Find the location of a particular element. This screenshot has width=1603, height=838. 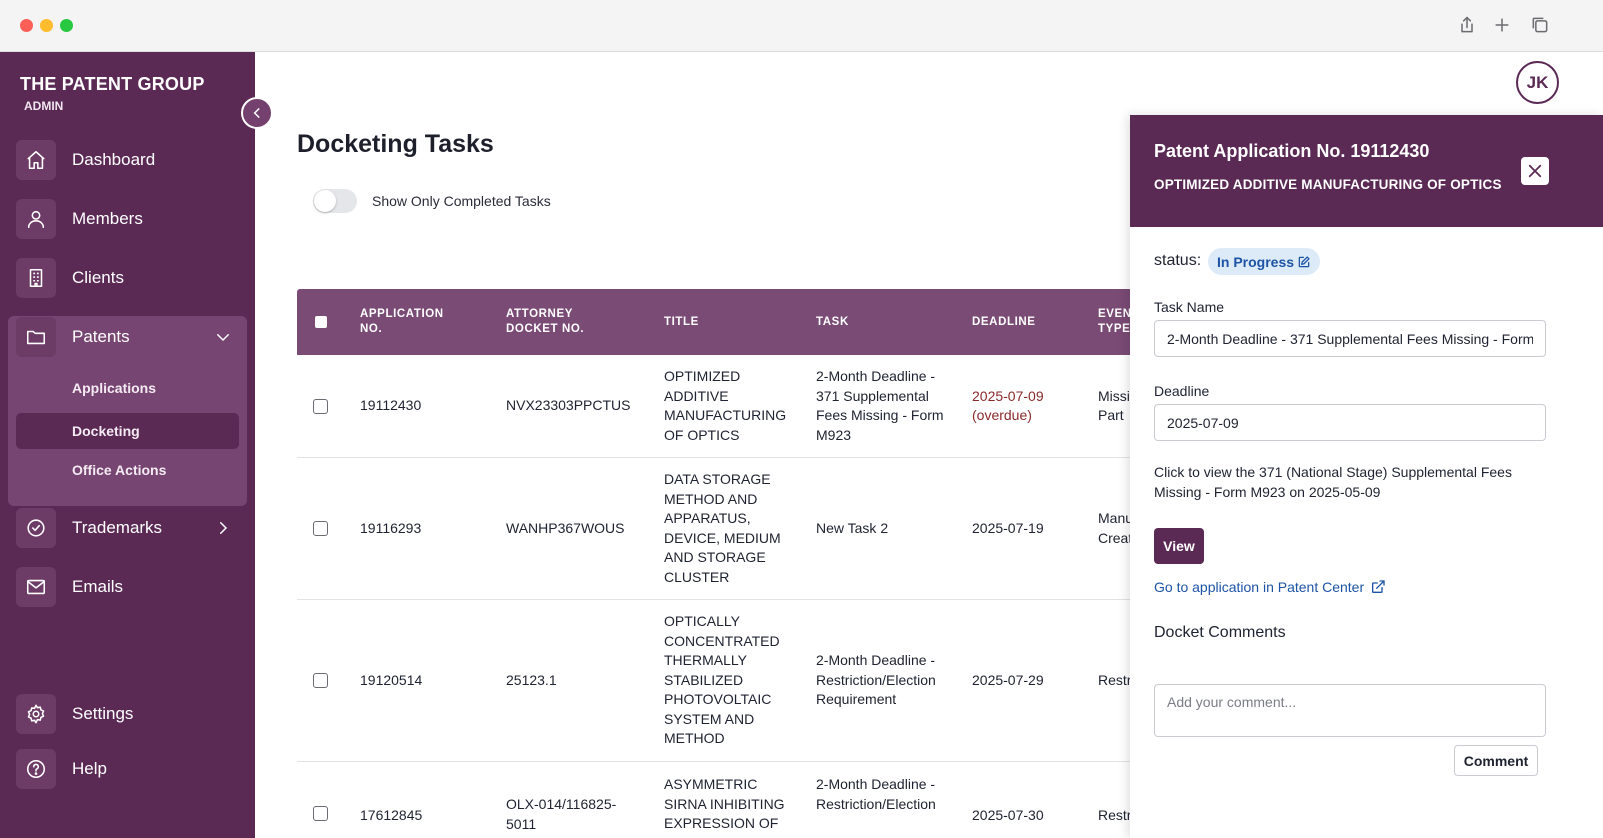

home-icon is located at coordinates (36, 160).